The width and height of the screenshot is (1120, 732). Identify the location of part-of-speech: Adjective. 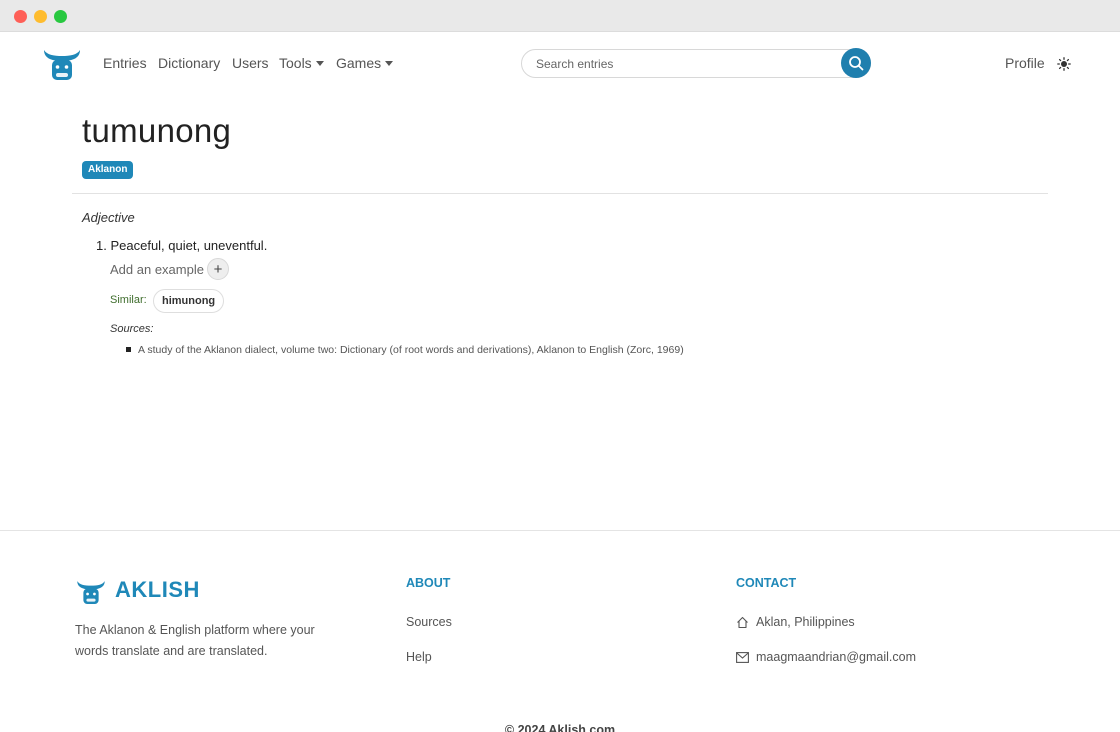
(108, 217).